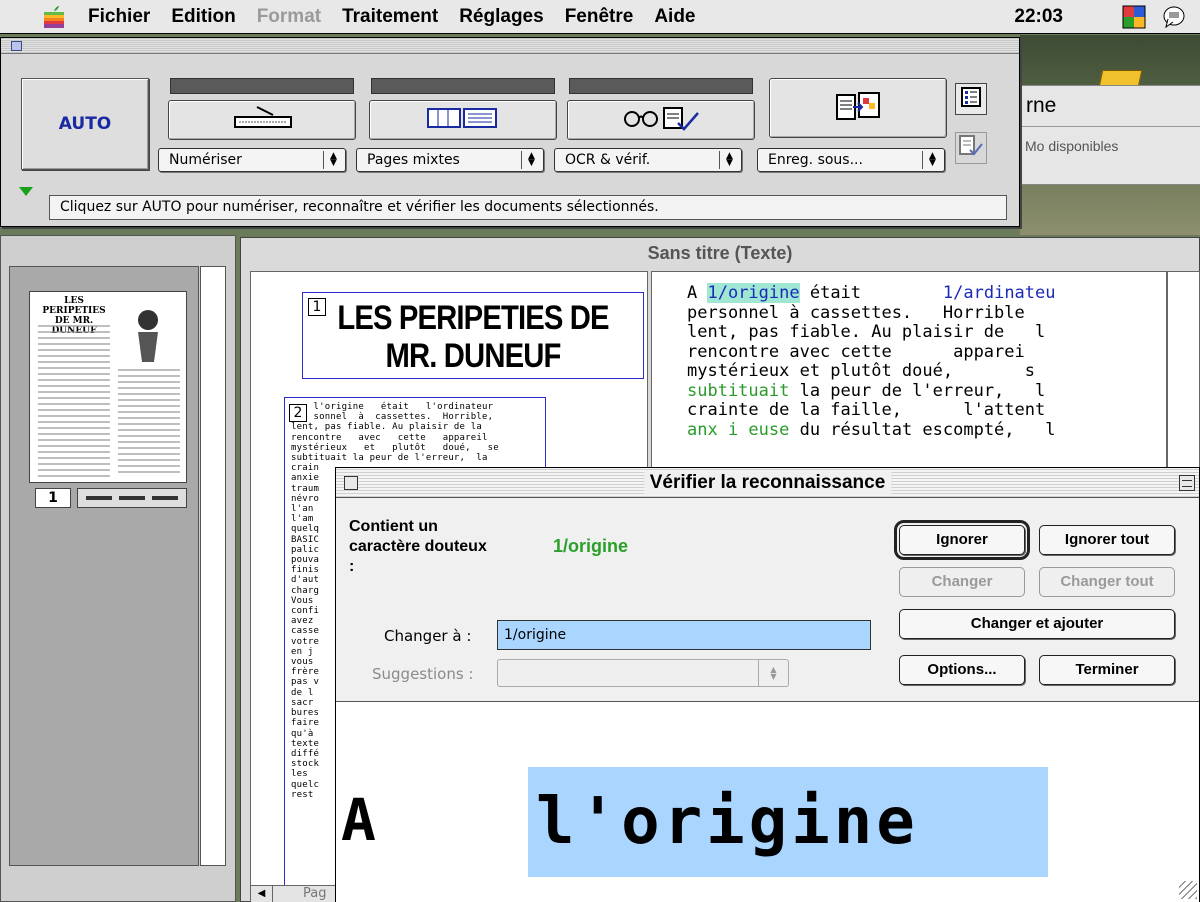  I want to click on help-balloon-icon, so click(1174, 17).